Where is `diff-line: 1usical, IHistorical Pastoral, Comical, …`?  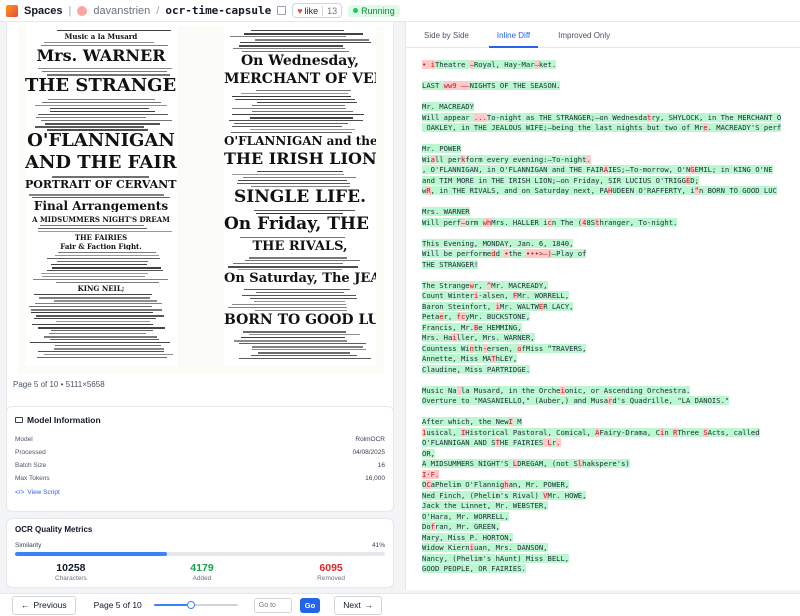 diff-line: 1usical, IHistorical Pastoral, Comical, … is located at coordinates (611, 433).